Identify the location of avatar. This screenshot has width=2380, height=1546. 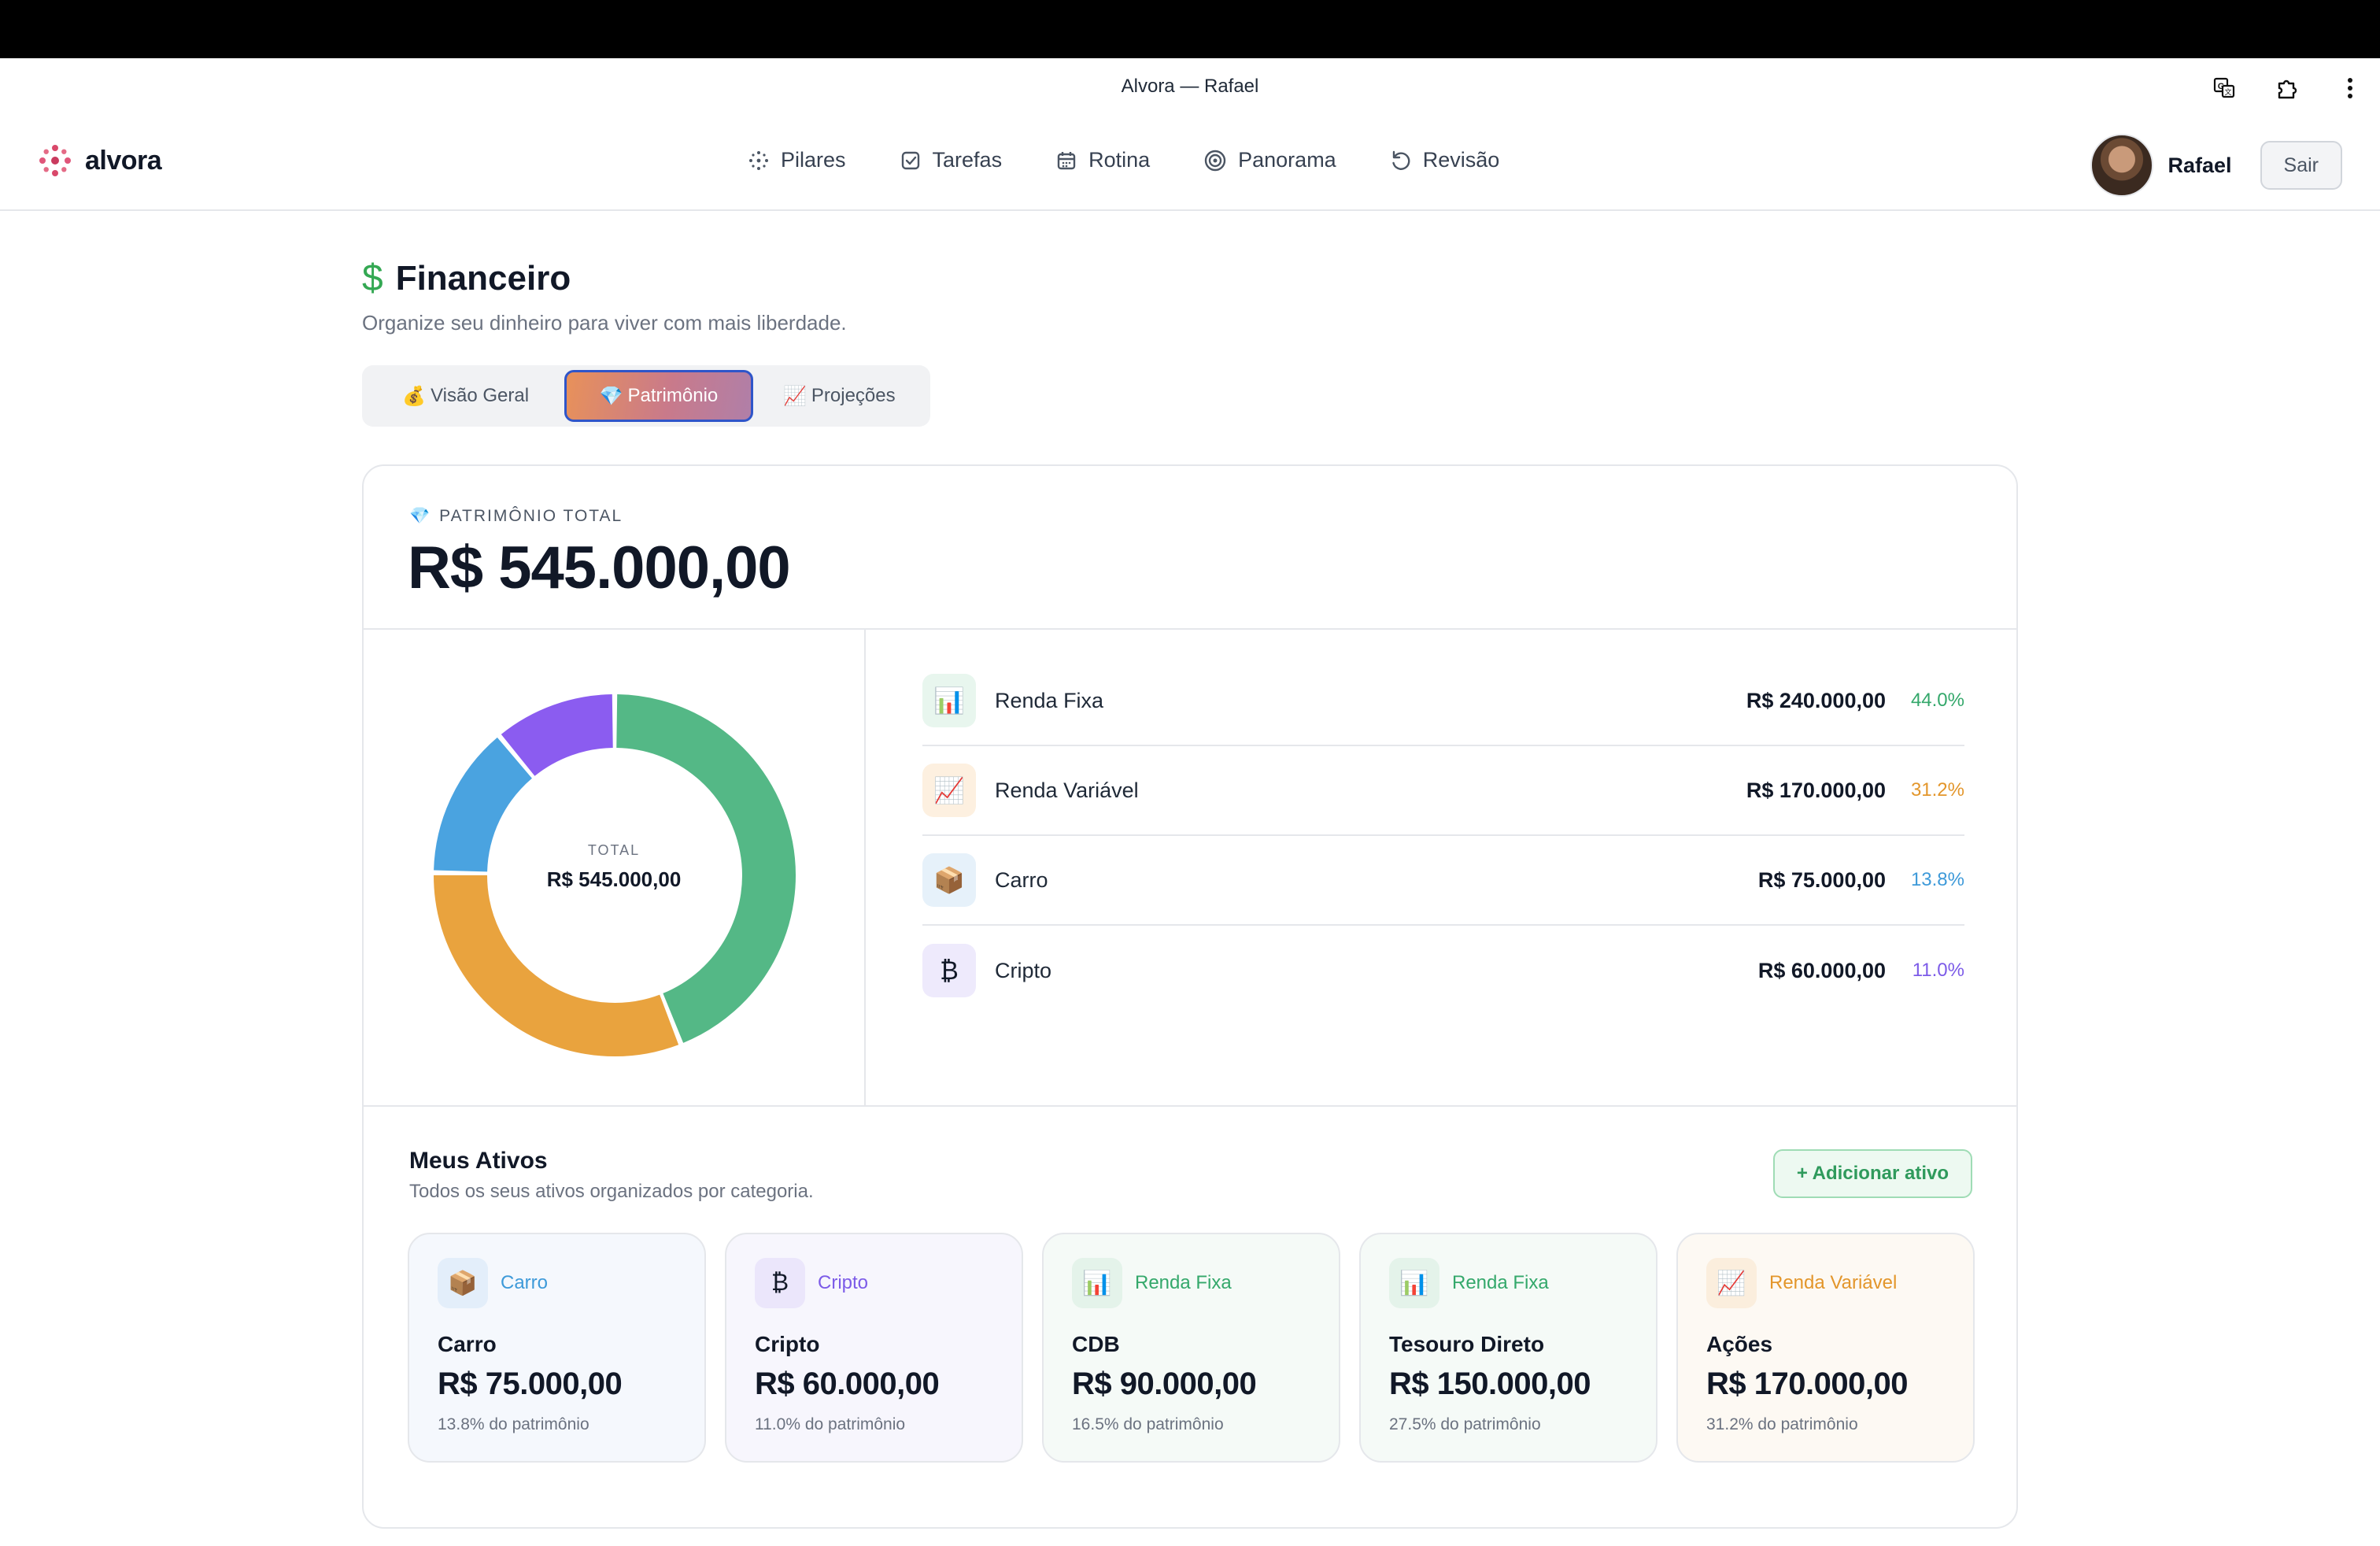
(2122, 165).